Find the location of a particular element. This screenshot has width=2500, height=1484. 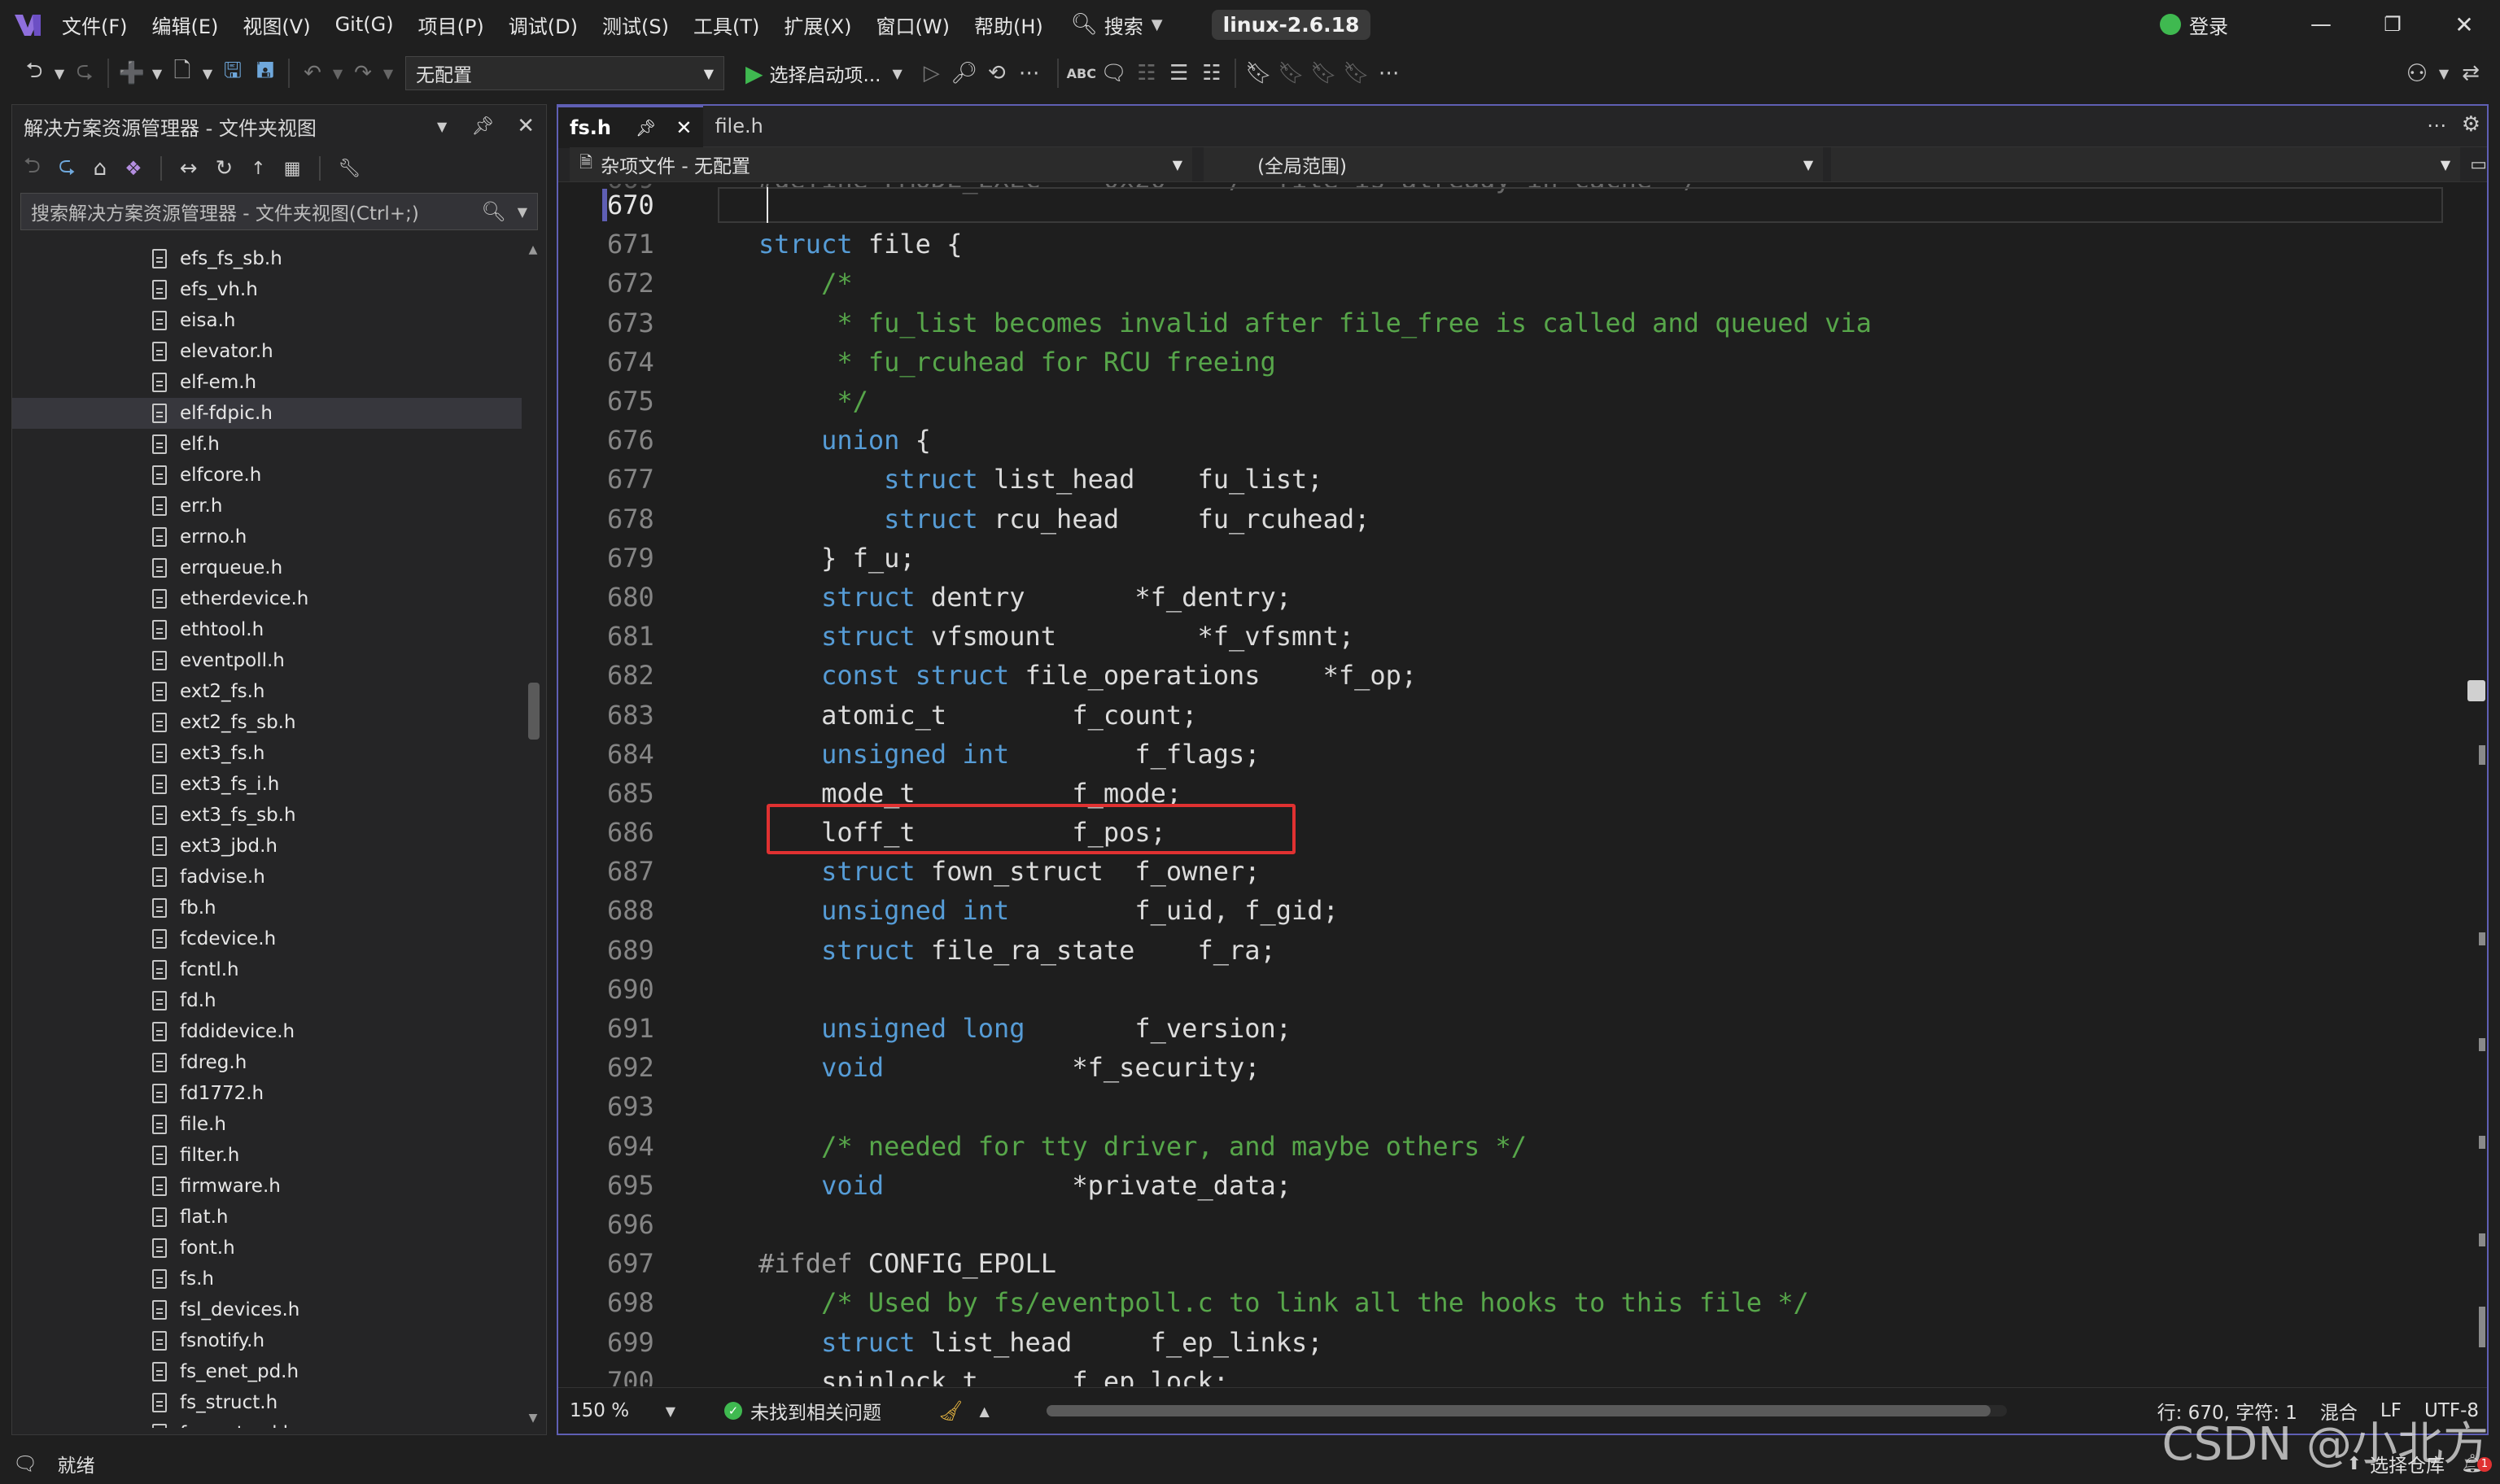

close-tab-icon: ✕ is located at coordinates (683, 128).